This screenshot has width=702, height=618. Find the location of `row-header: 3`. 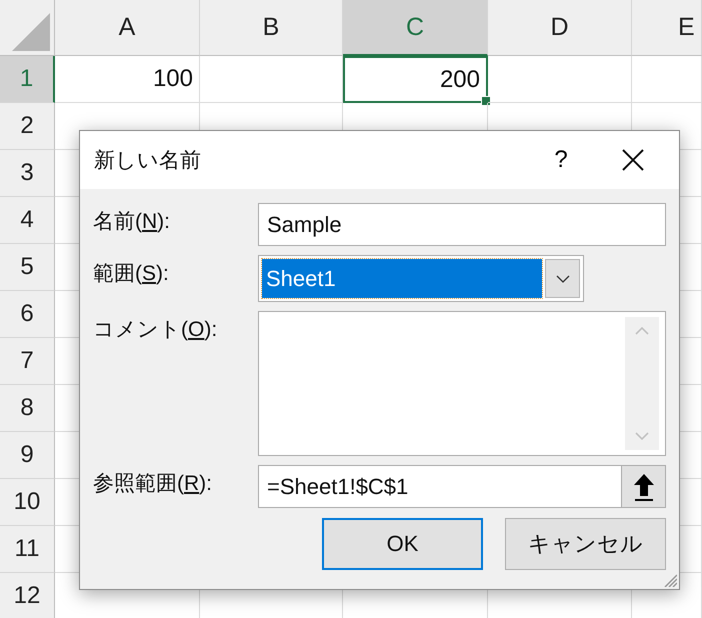

row-header: 3 is located at coordinates (27, 173).